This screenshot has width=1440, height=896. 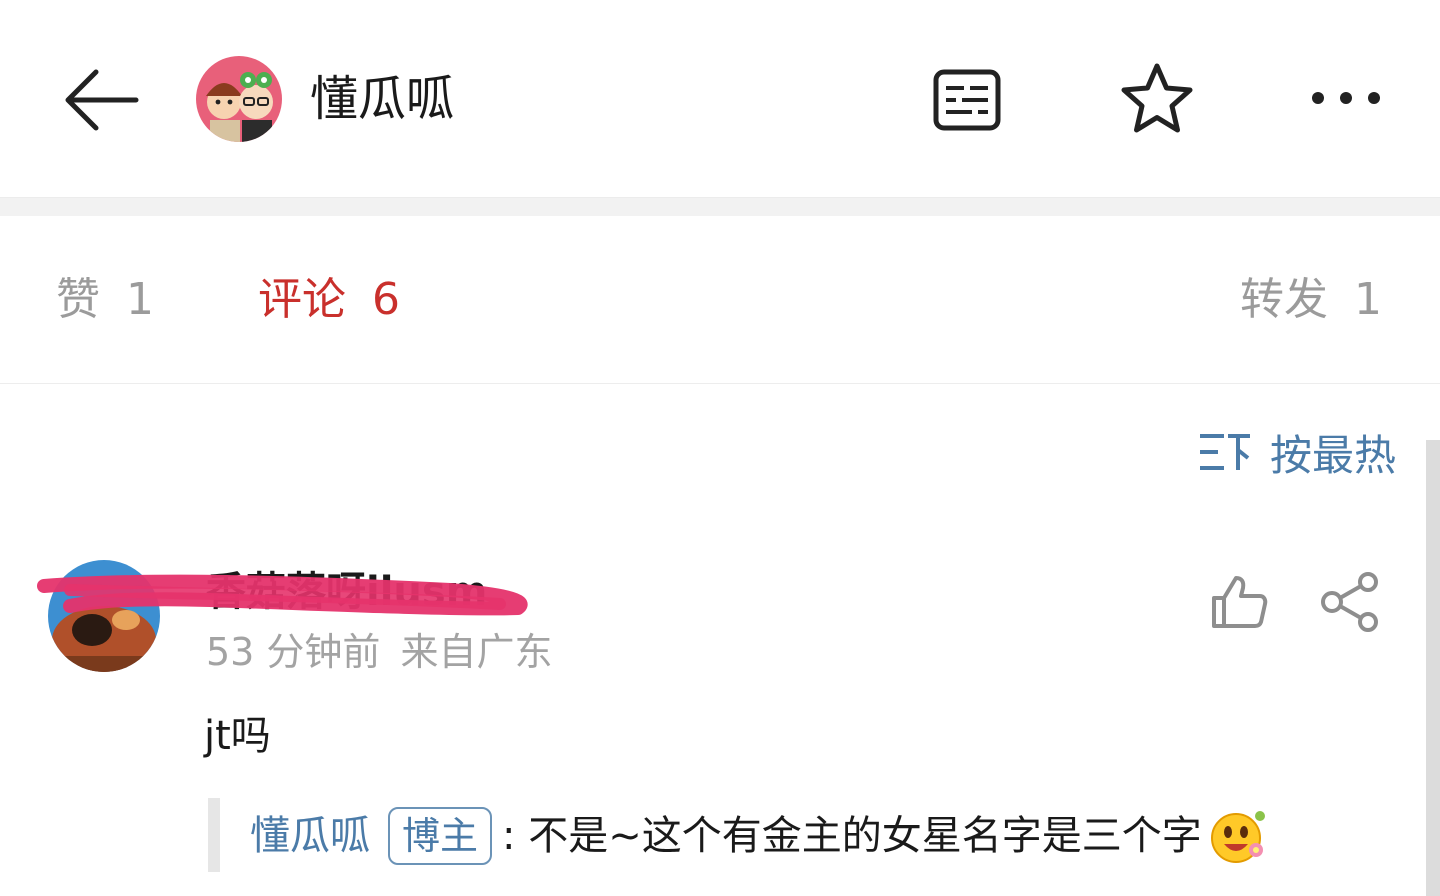 I want to click on reply-text: : 不是~这个有金主的女星名字是三个字, so click(x=852, y=836).